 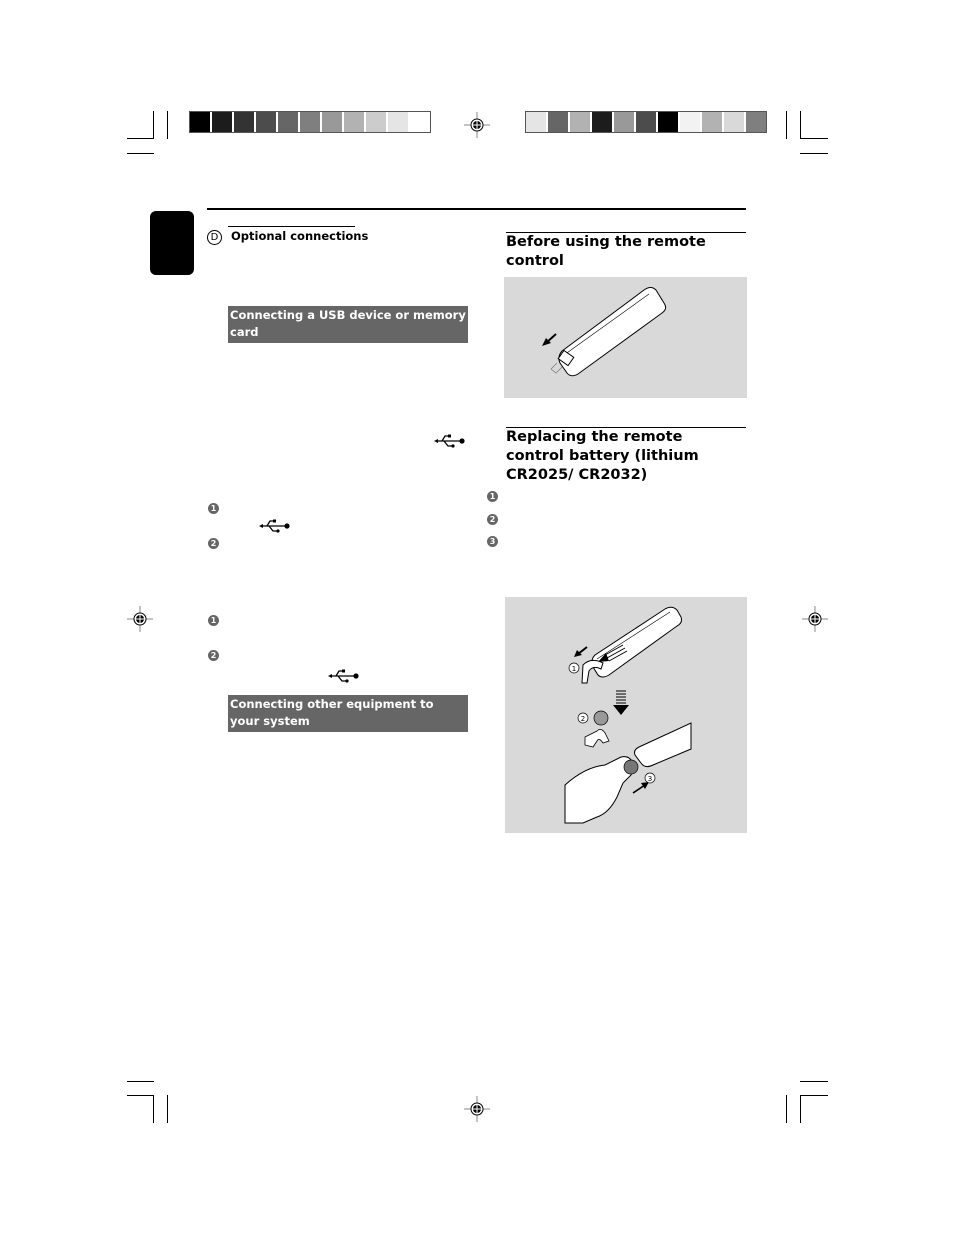 I want to click on remote-pull-tab-figure, so click(x=625, y=337).